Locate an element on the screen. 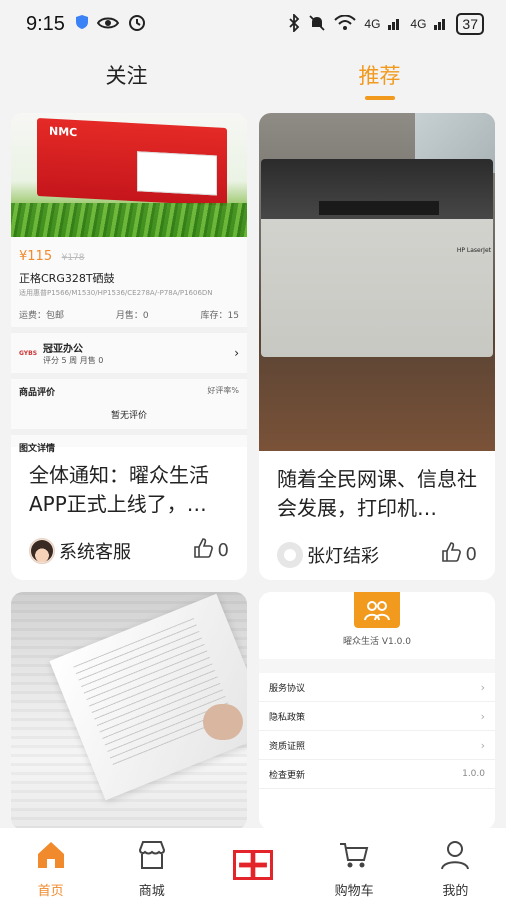  profile-icon is located at coordinates (455, 857).